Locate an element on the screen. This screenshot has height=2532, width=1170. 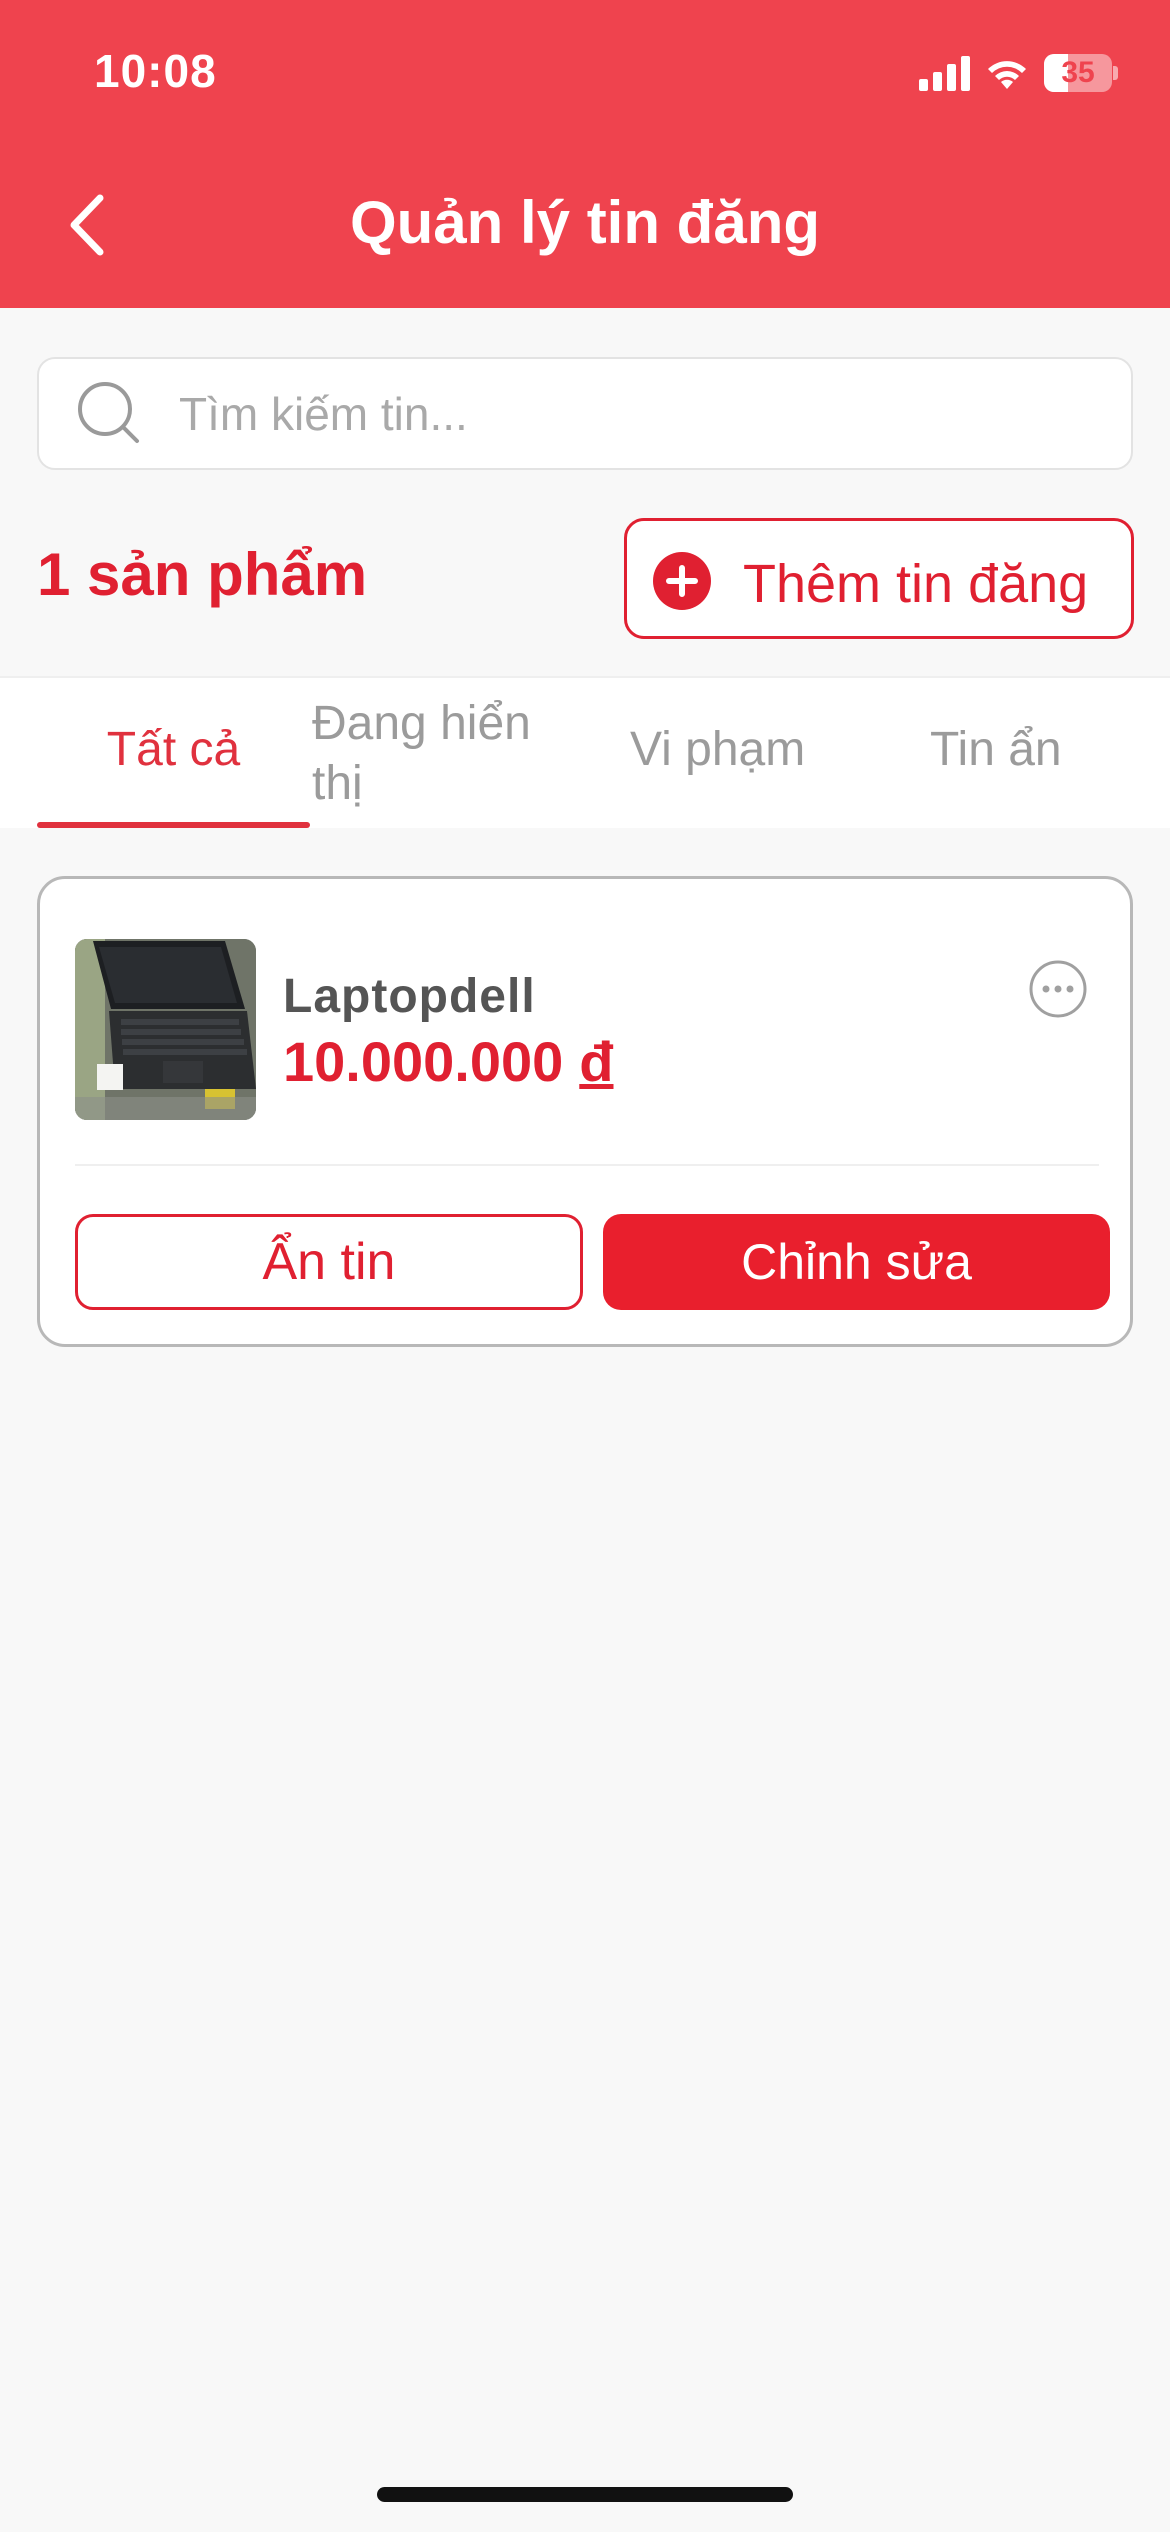
search-icon is located at coordinates (108, 412).